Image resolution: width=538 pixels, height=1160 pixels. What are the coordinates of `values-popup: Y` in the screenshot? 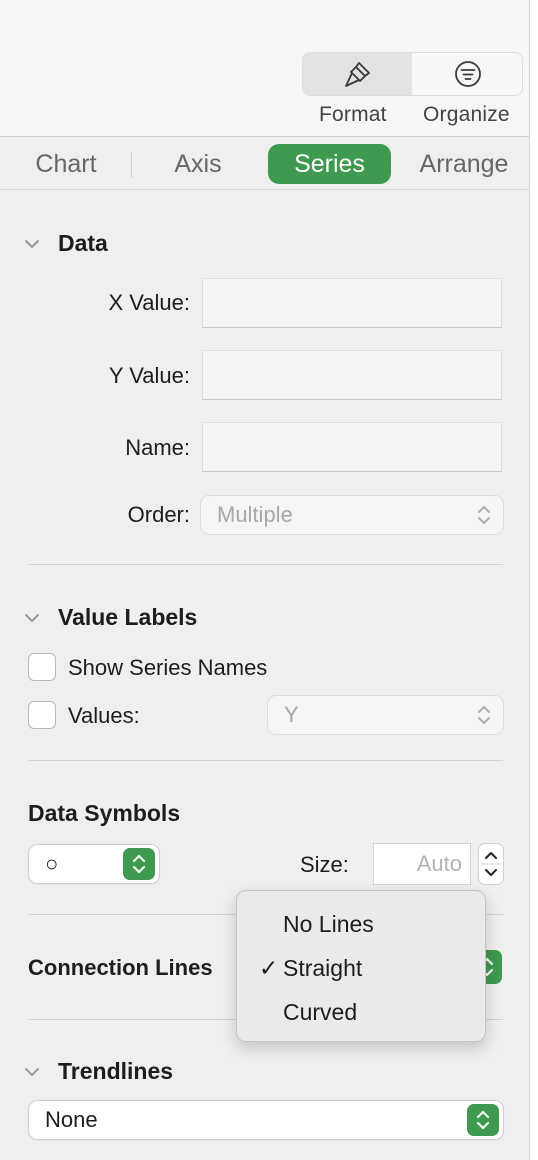 It's located at (385, 715).